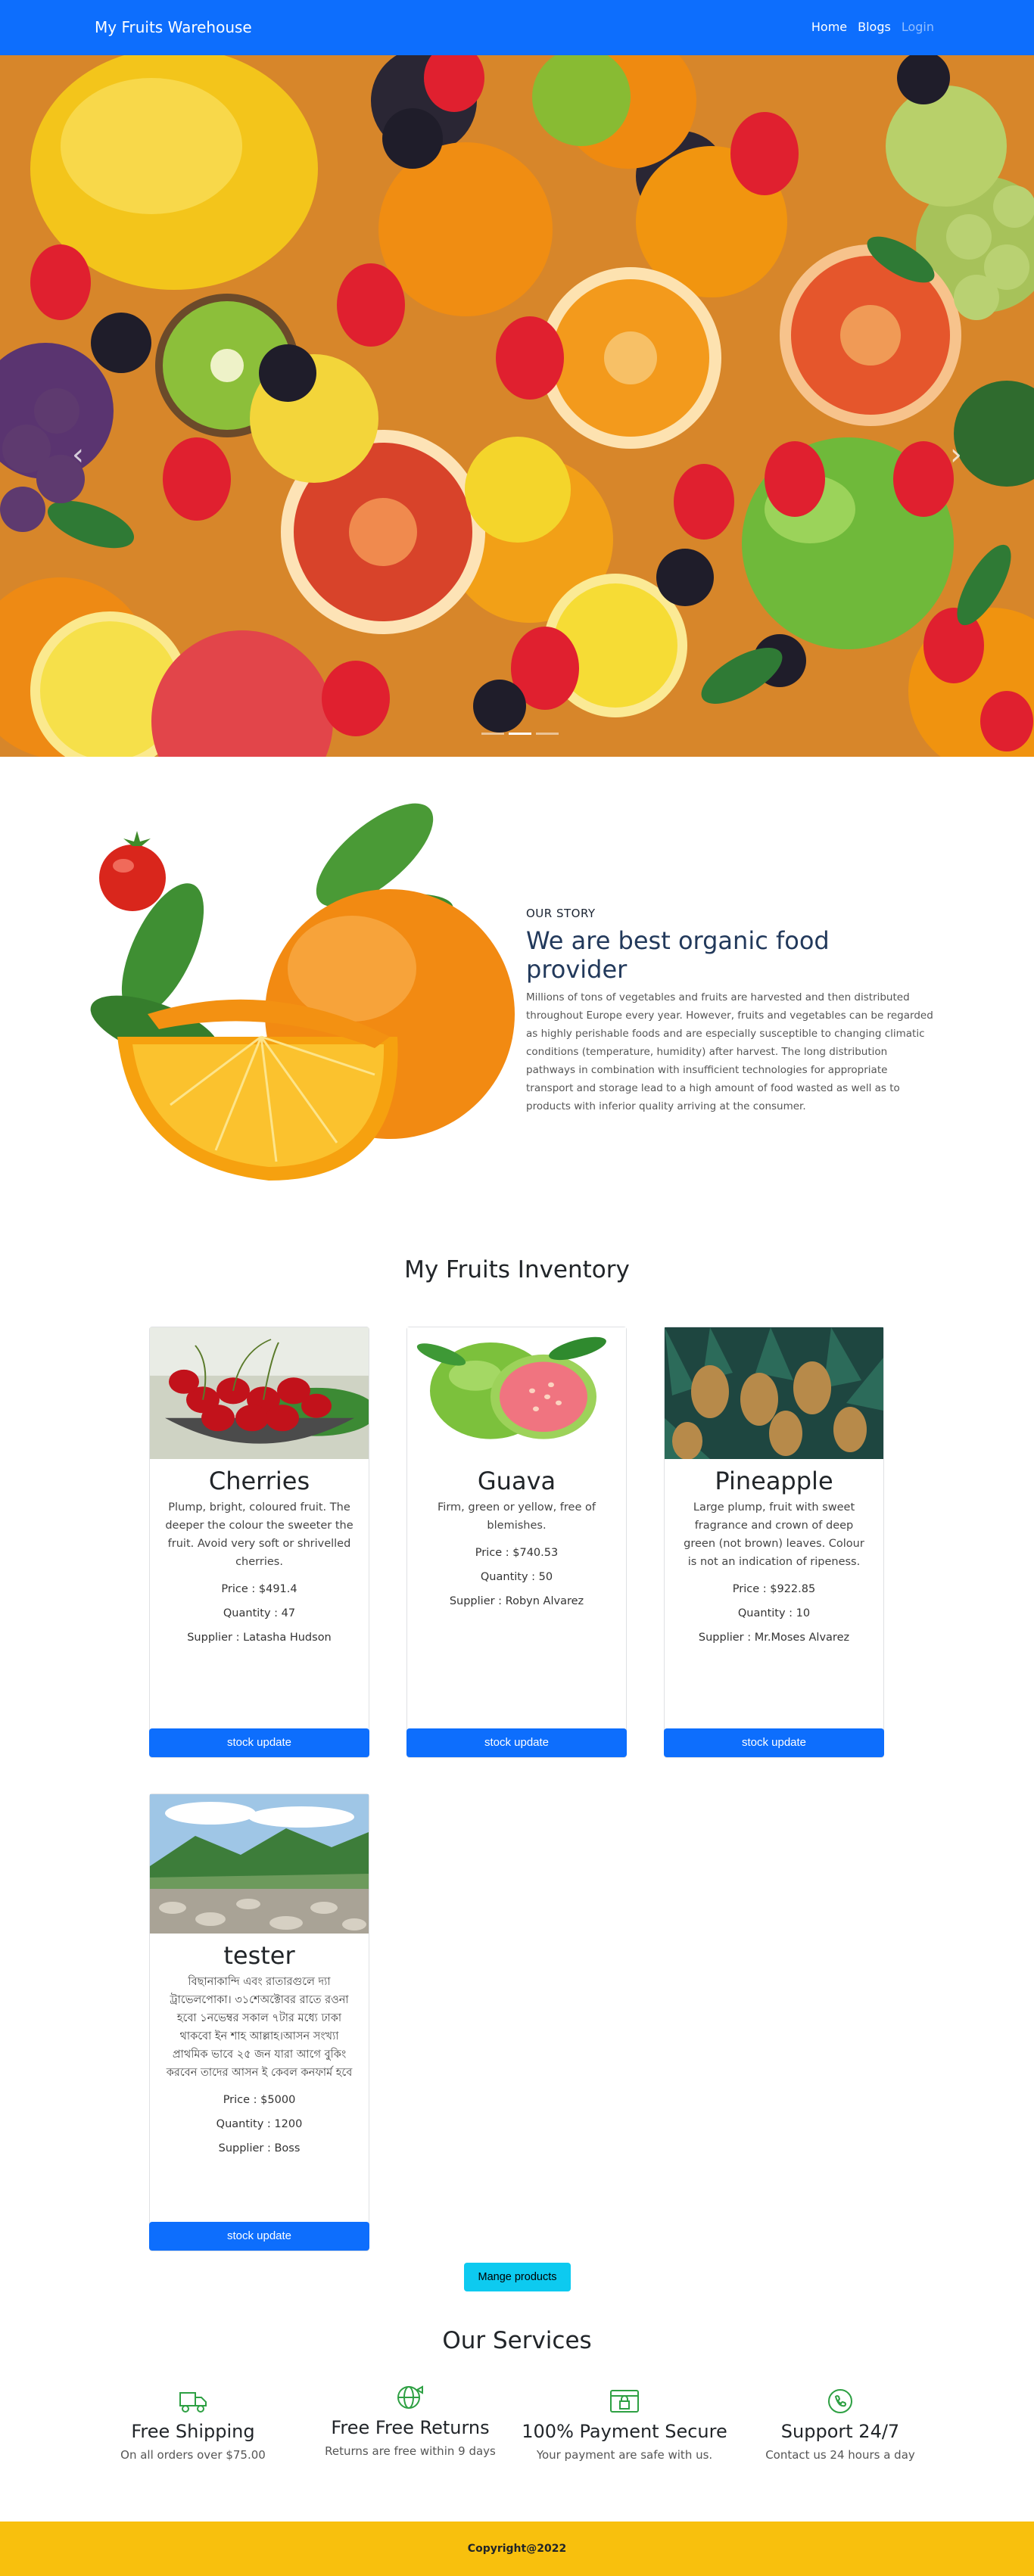 The width and height of the screenshot is (1034, 2576). I want to click on carousel-indicators, so click(520, 734).